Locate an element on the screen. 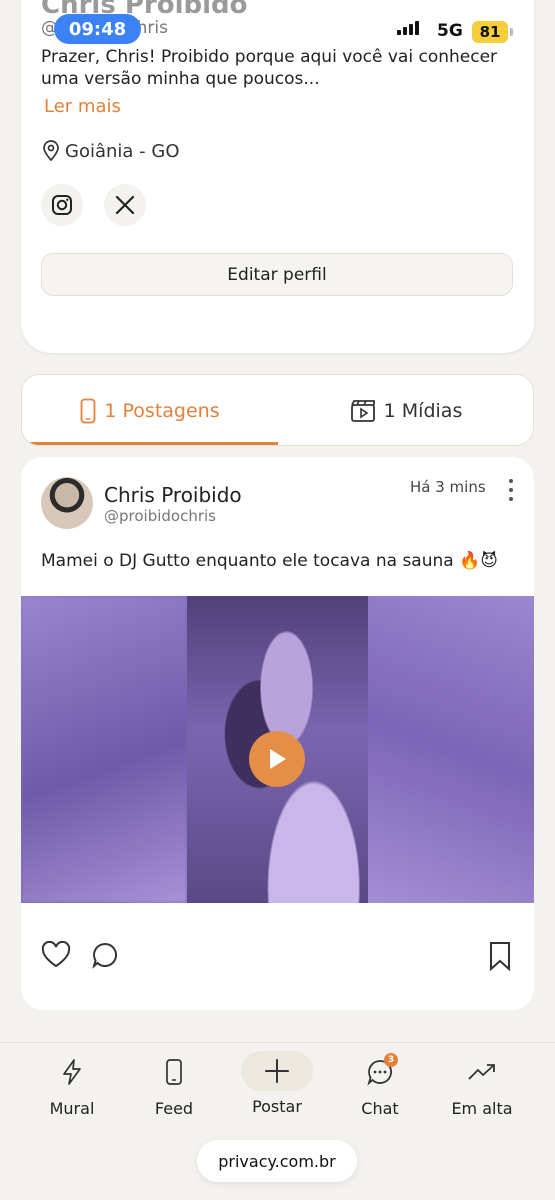 The image size is (555, 1200). post-author-name: Chris Proibido is located at coordinates (173, 495).